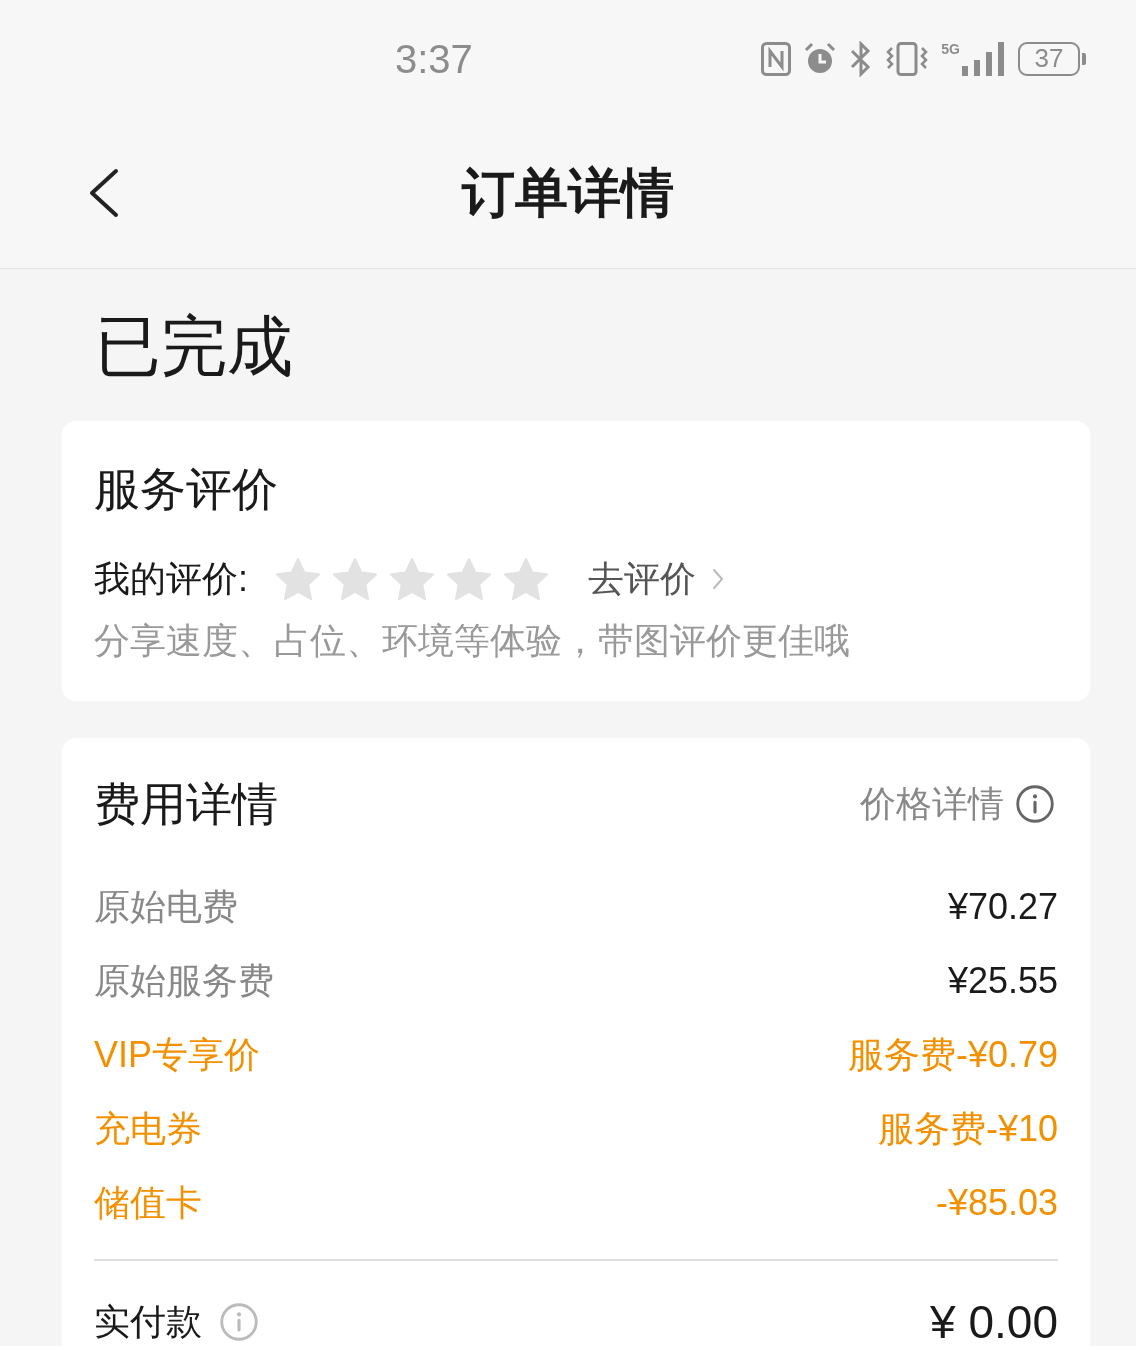 This screenshot has width=1136, height=1346. I want to click on card-title: 费用详情, so click(186, 804).